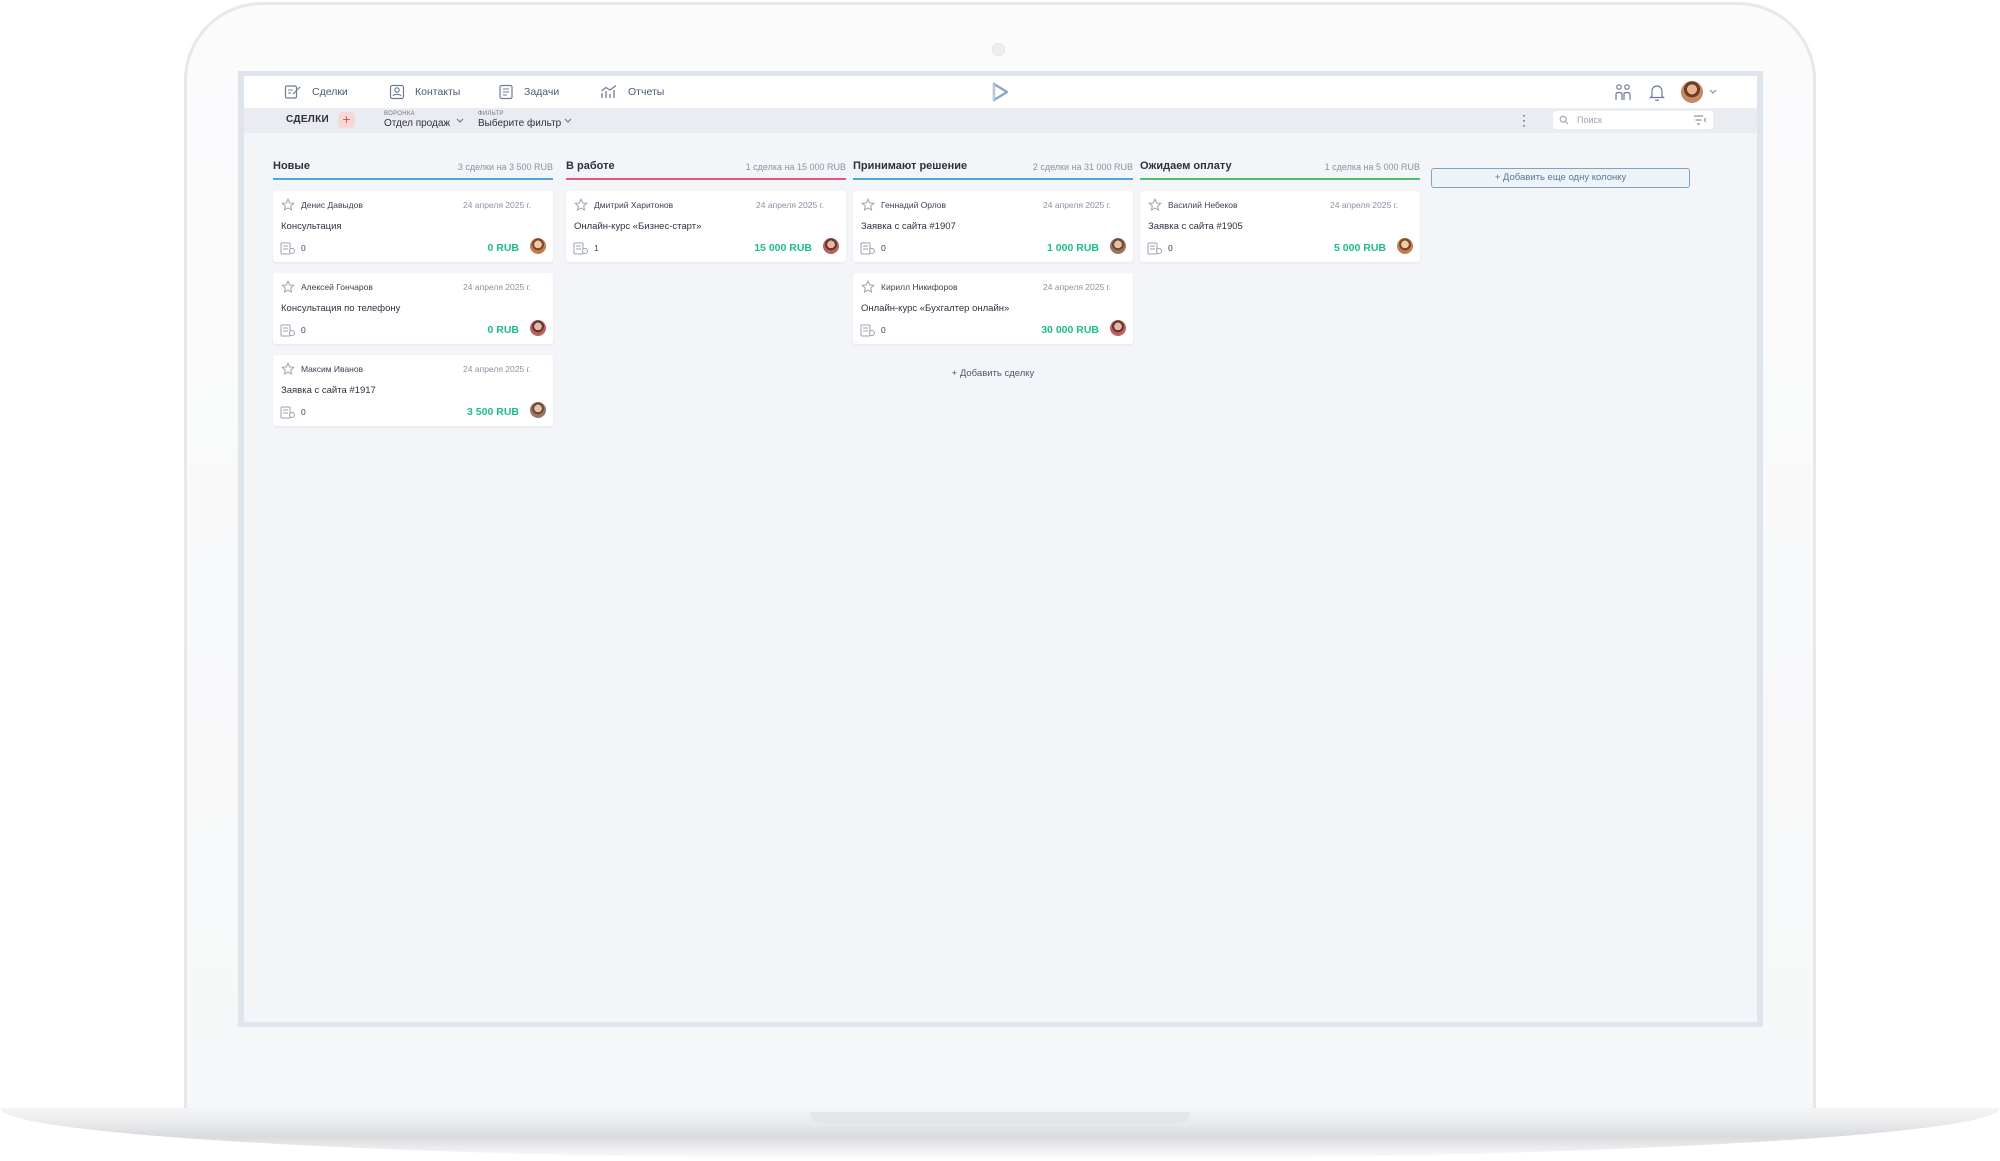 Image resolution: width=2000 pixels, height=1161 pixels. What do you see at coordinates (330, 92) in the screenshot?
I see `nav-label: Сделки` at bounding box center [330, 92].